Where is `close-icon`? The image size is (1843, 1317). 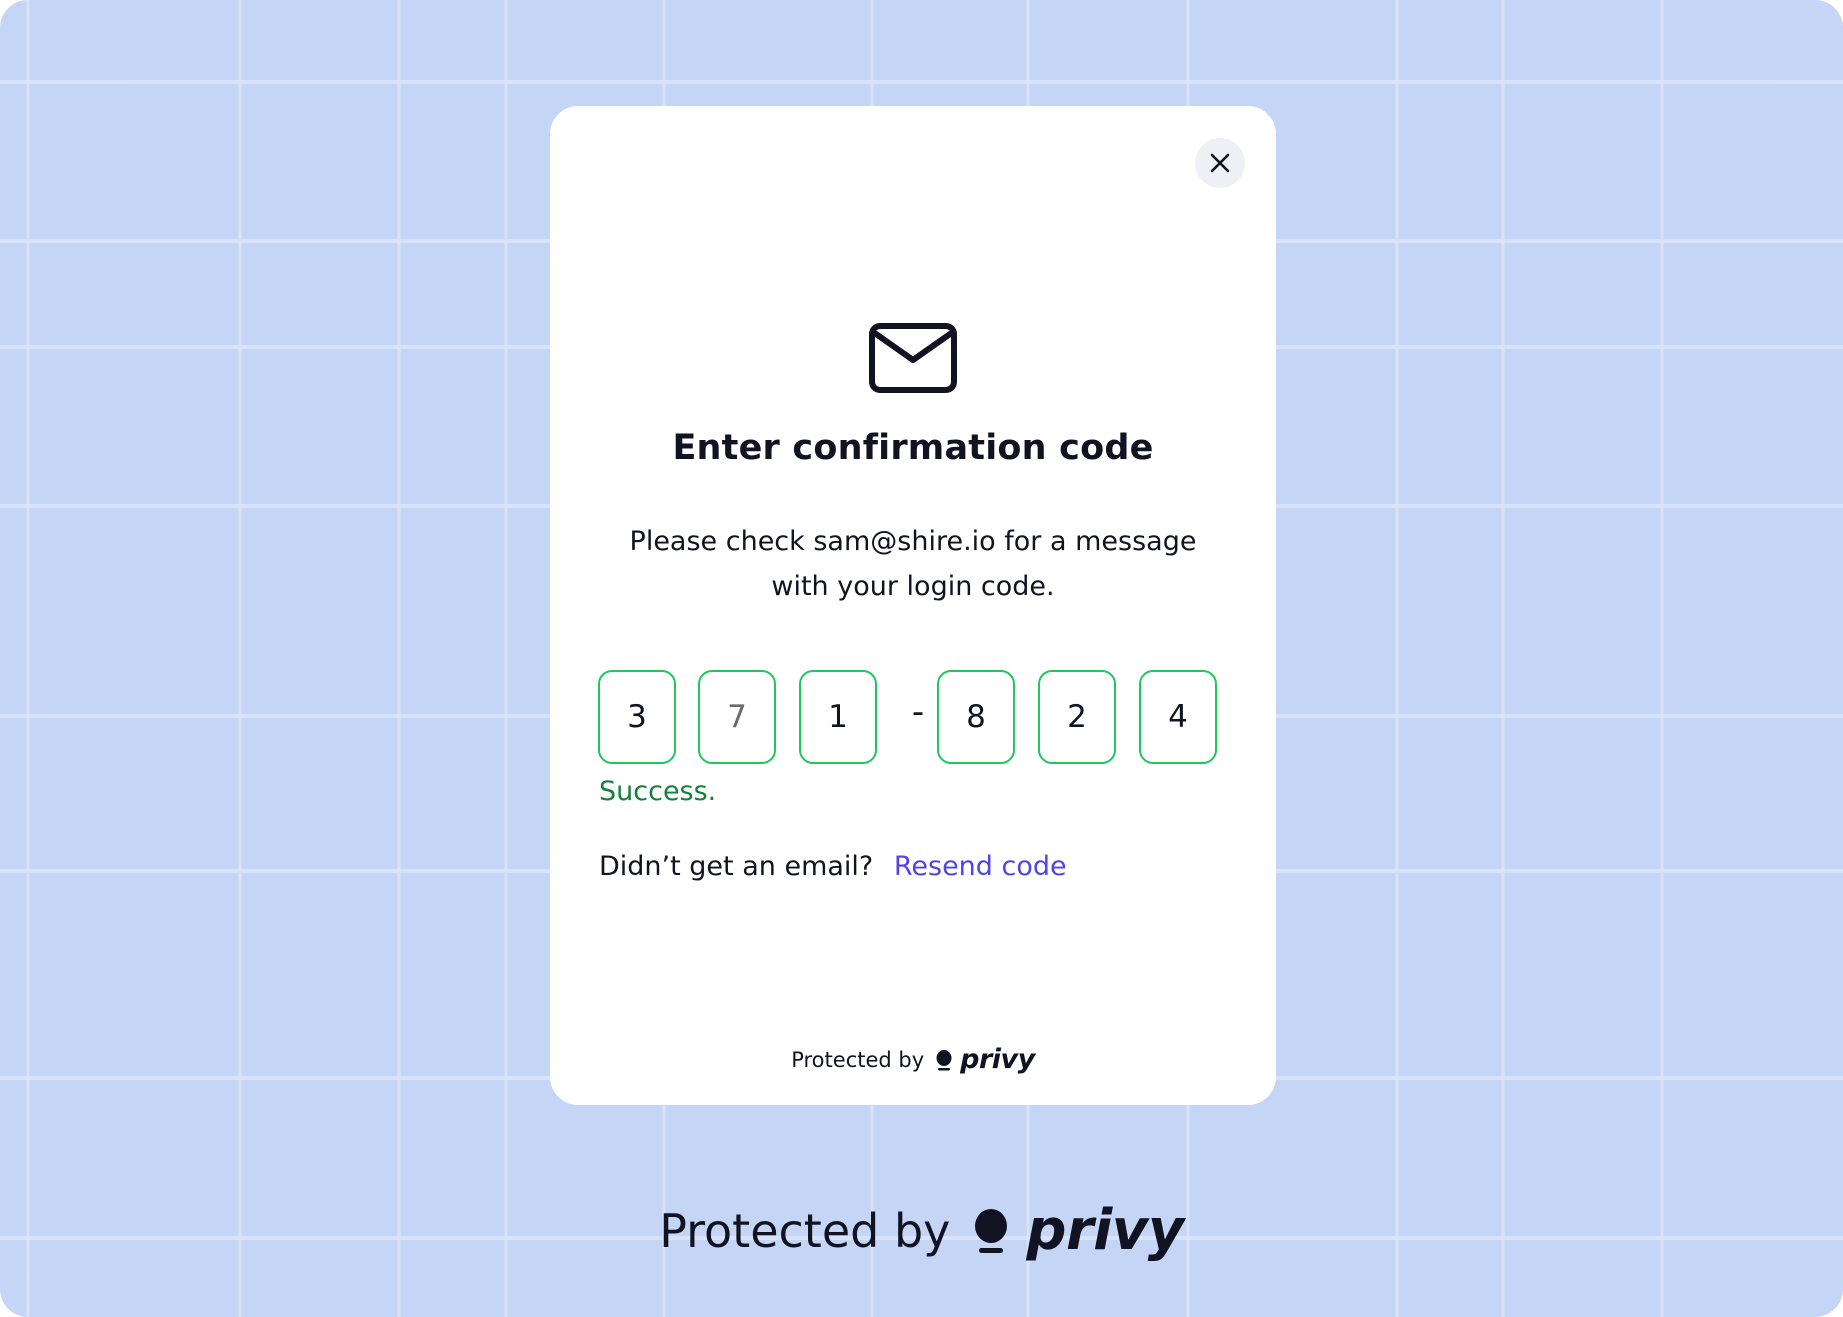
close-icon is located at coordinates (1220, 163).